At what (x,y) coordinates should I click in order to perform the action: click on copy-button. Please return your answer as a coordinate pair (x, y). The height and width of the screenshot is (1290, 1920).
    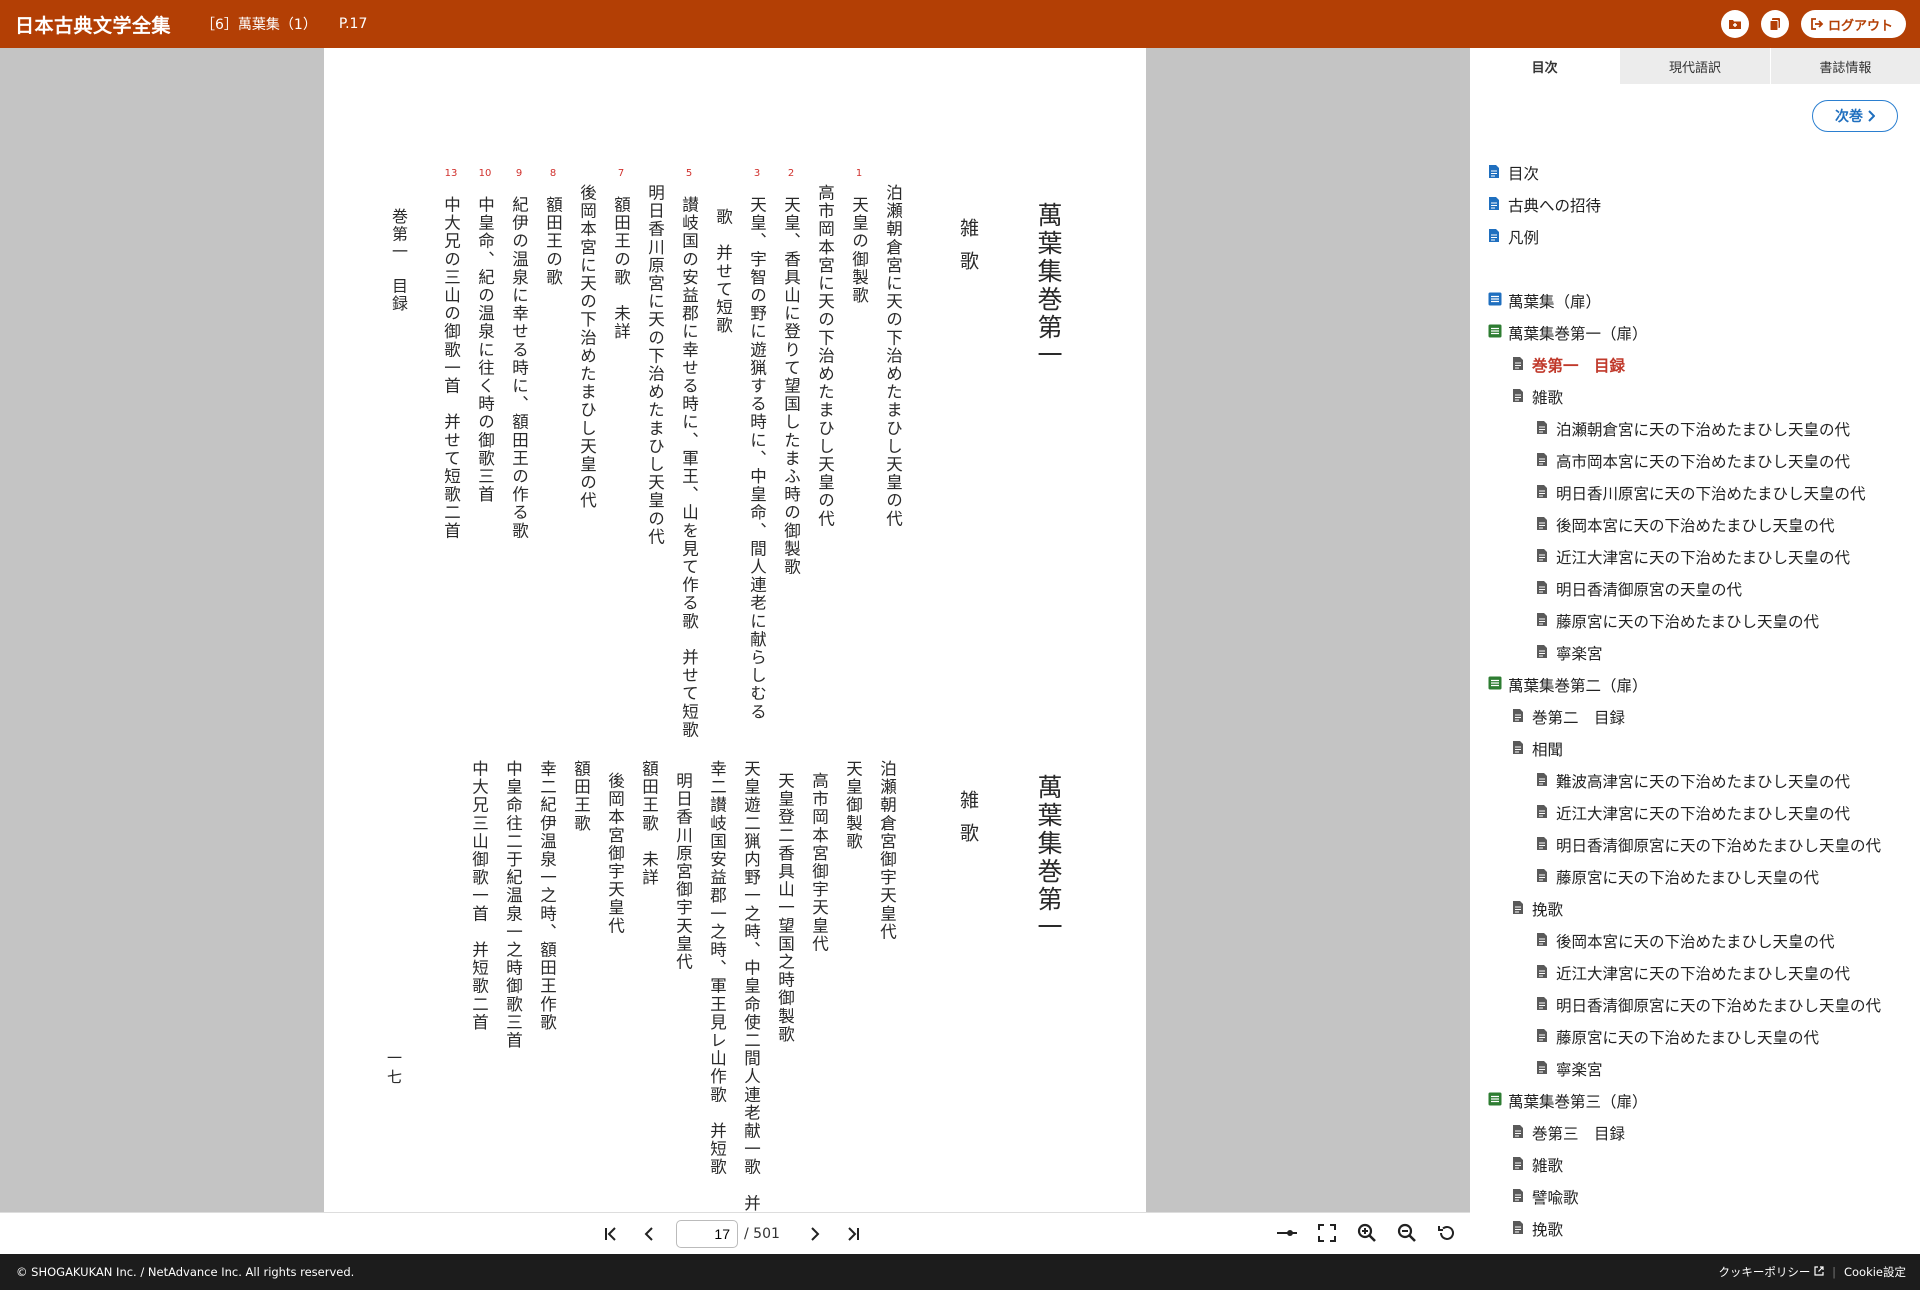
    Looking at the image, I should click on (1774, 24).